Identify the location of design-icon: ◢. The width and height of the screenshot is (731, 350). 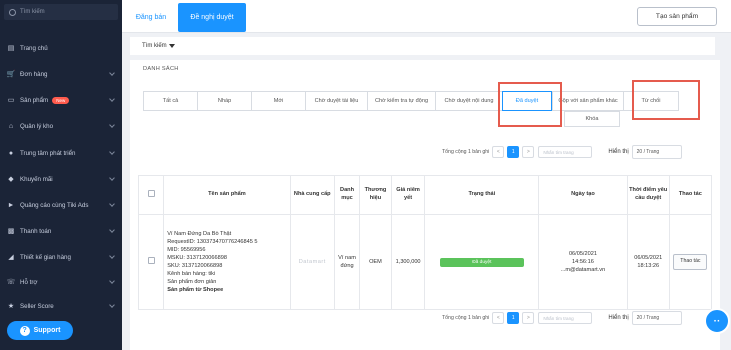
(11, 257).